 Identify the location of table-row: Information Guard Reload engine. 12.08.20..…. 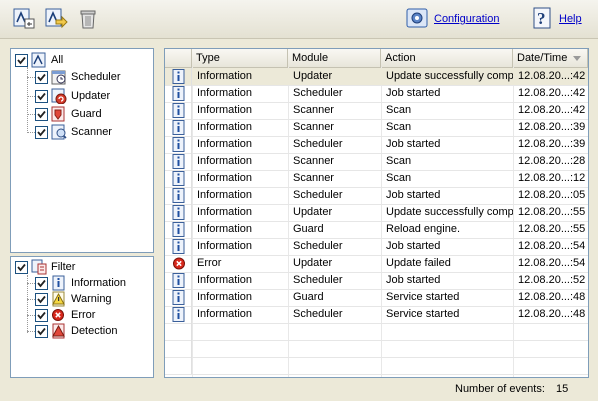
(376, 230).